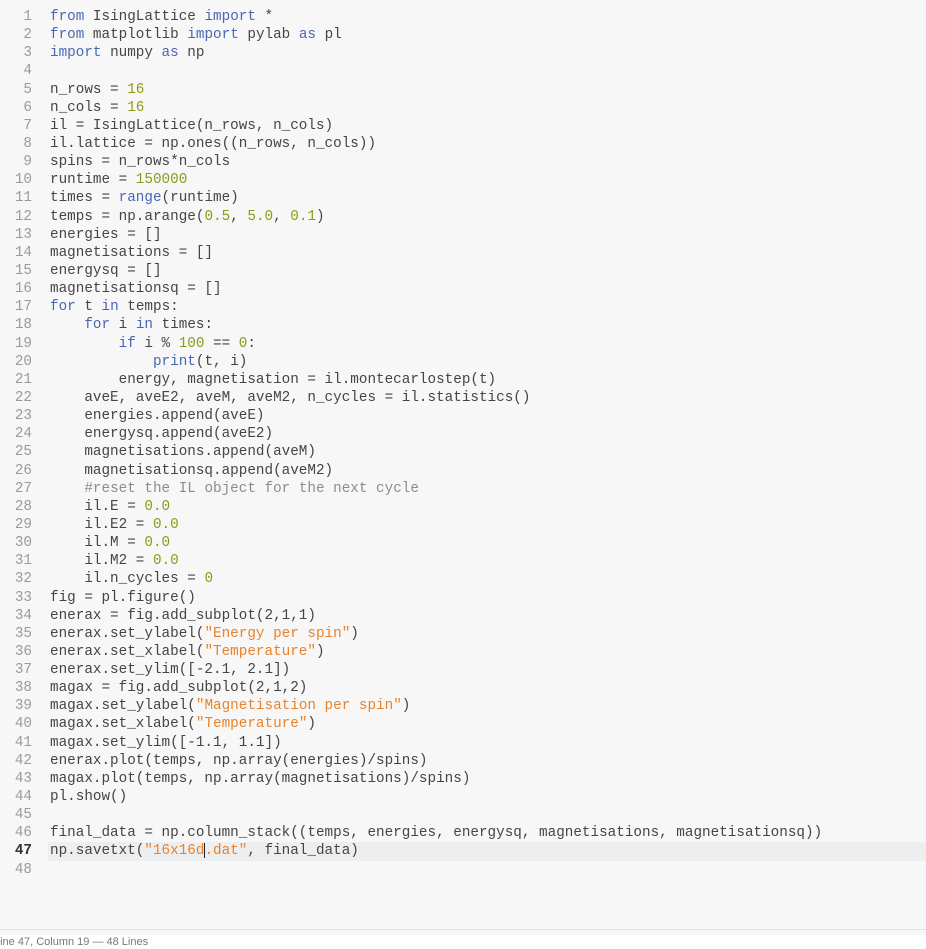 This screenshot has height=949, width=926. I want to click on code-line: 6 n_cols = 16, so click(463, 108).